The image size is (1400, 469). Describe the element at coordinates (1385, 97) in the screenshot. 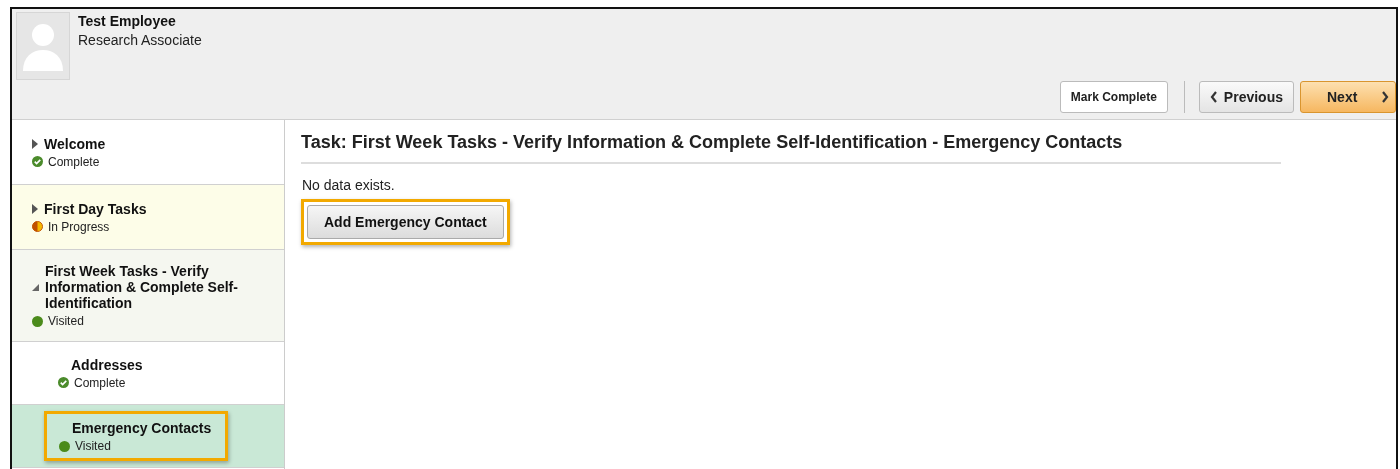

I see `chevron-right-icon` at that location.